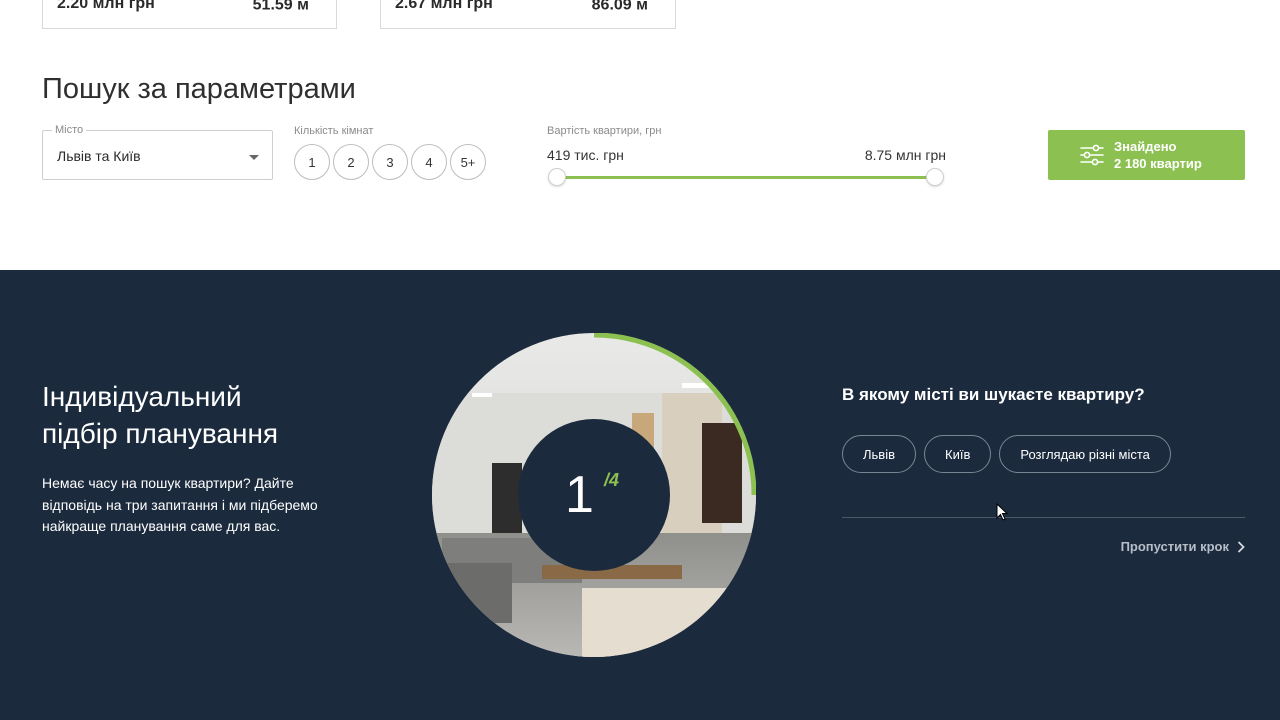 Image resolution: width=1280 pixels, height=720 pixels. What do you see at coordinates (604, 131) in the screenshot?
I see `price-range-label: Вартість квартири, грн` at bounding box center [604, 131].